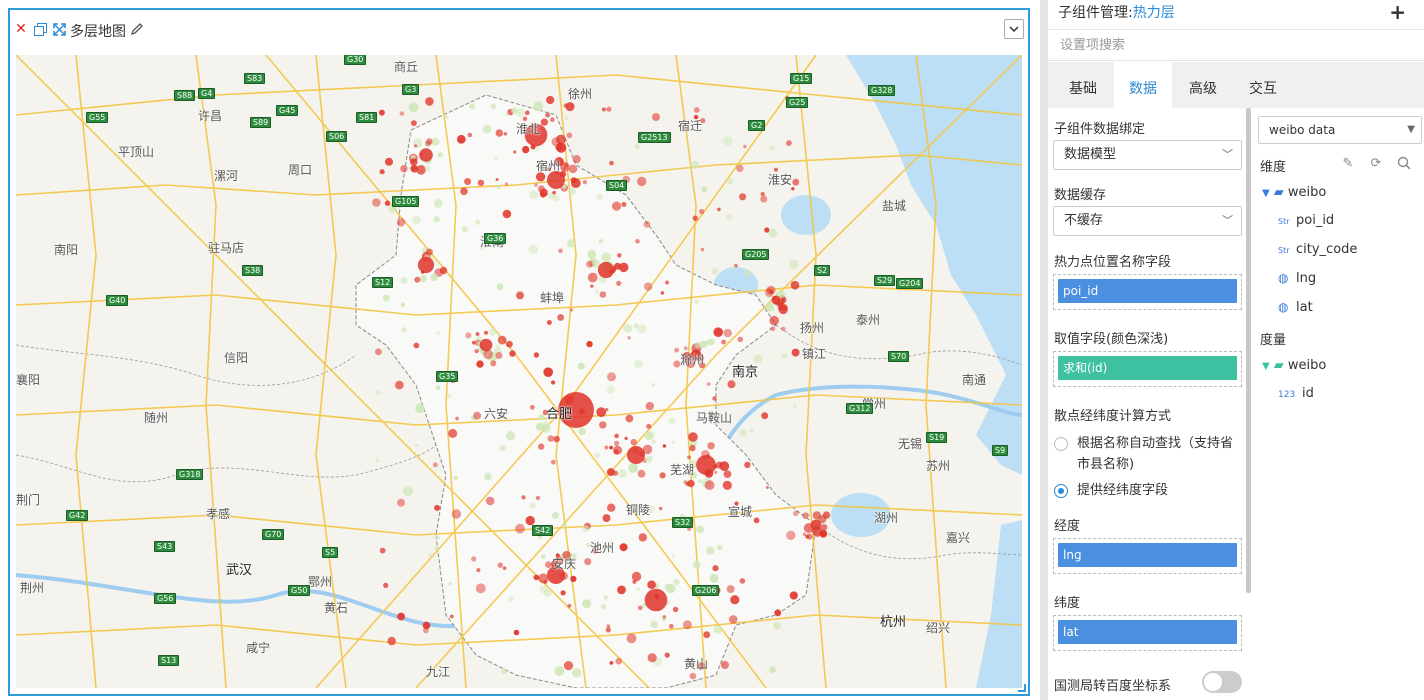  Describe the element at coordinates (1404, 164) in the screenshot. I see `search-icon` at that location.